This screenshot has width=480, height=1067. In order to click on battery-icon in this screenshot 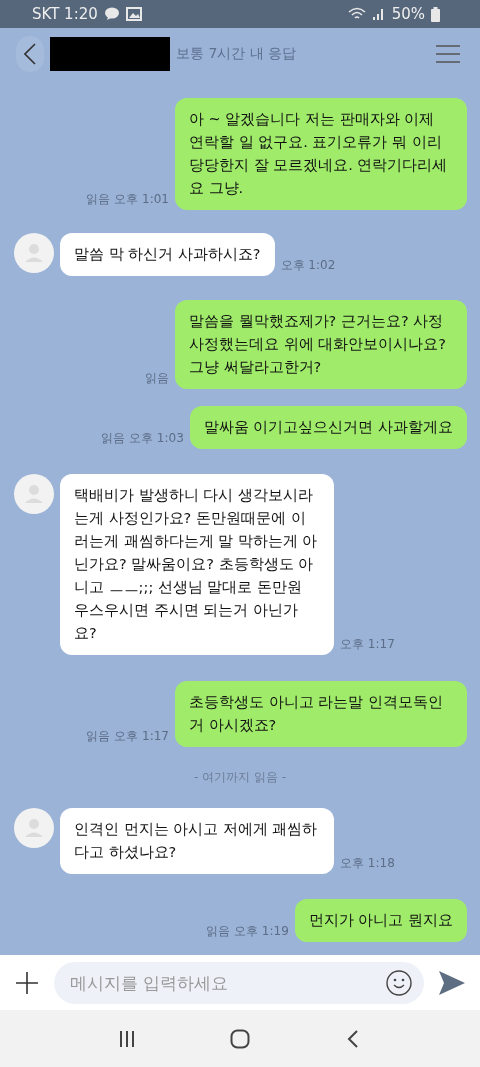, I will do `click(435, 14)`.